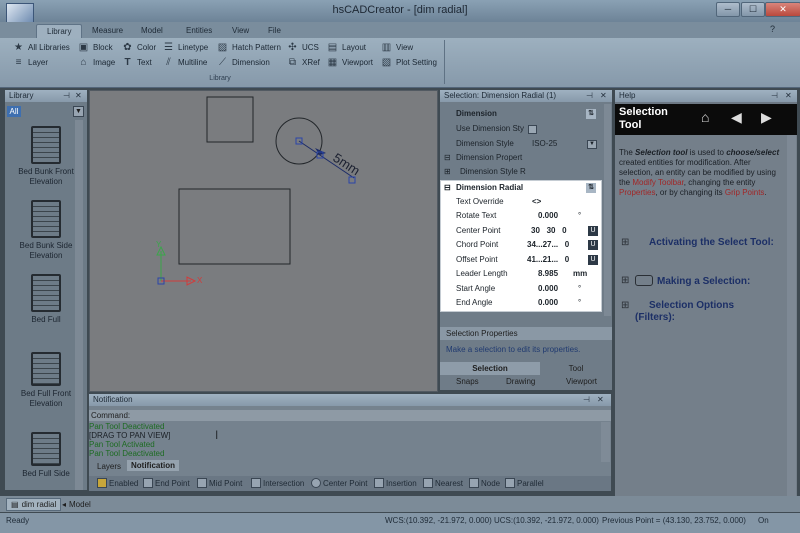 The height and width of the screenshot is (533, 800). What do you see at coordinates (521, 274) in the screenshot?
I see `prop-row: Leader Length 8.985 mm` at bounding box center [521, 274].